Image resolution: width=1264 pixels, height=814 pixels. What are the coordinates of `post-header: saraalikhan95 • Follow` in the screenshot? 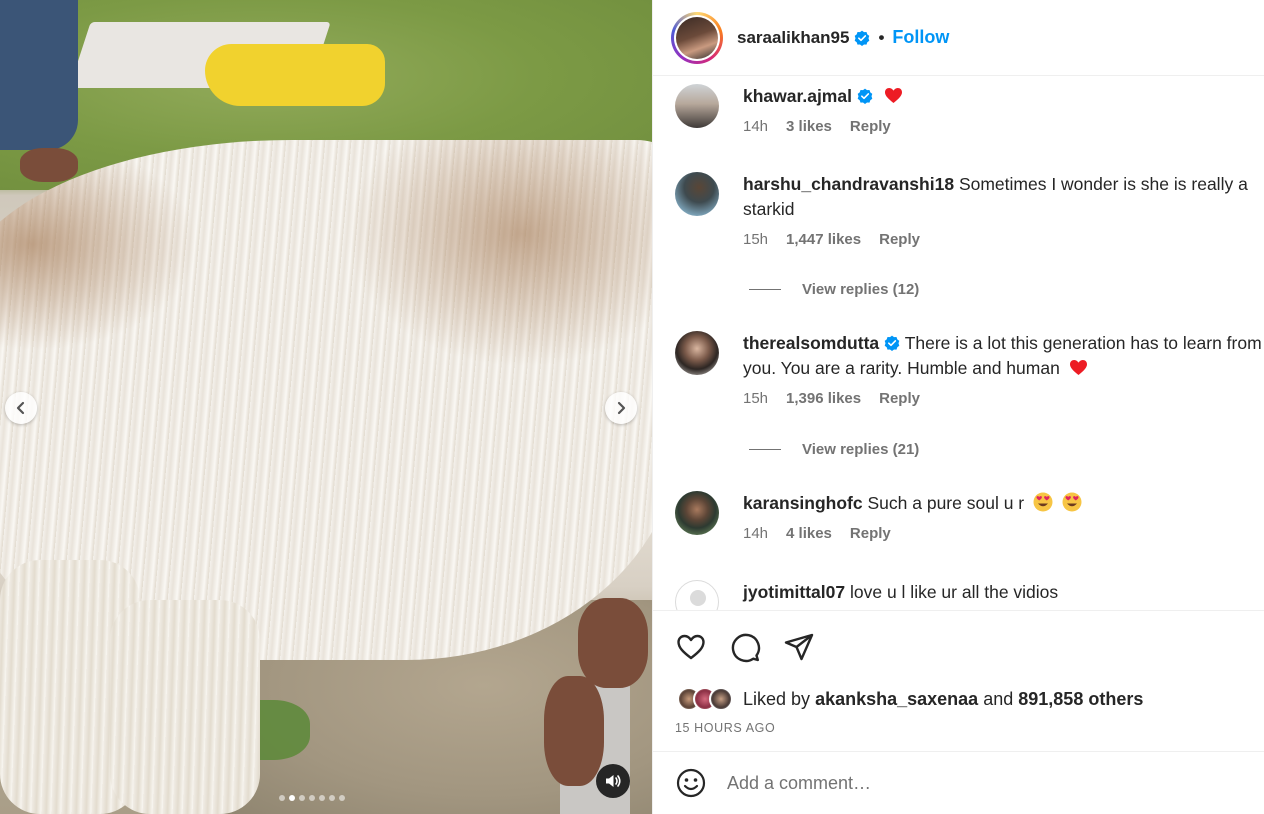 It's located at (958, 38).